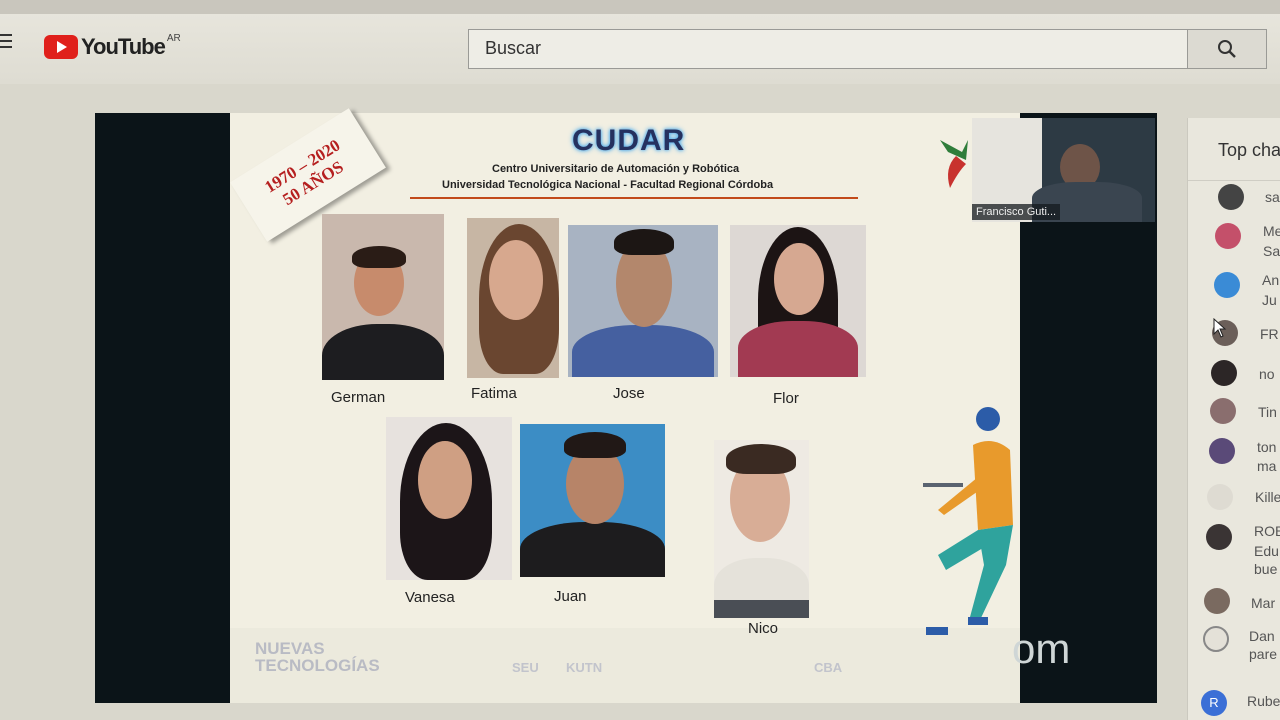 The image size is (1280, 720). Describe the element at coordinates (1267, 447) in the screenshot. I see `chat-author: ton` at that location.